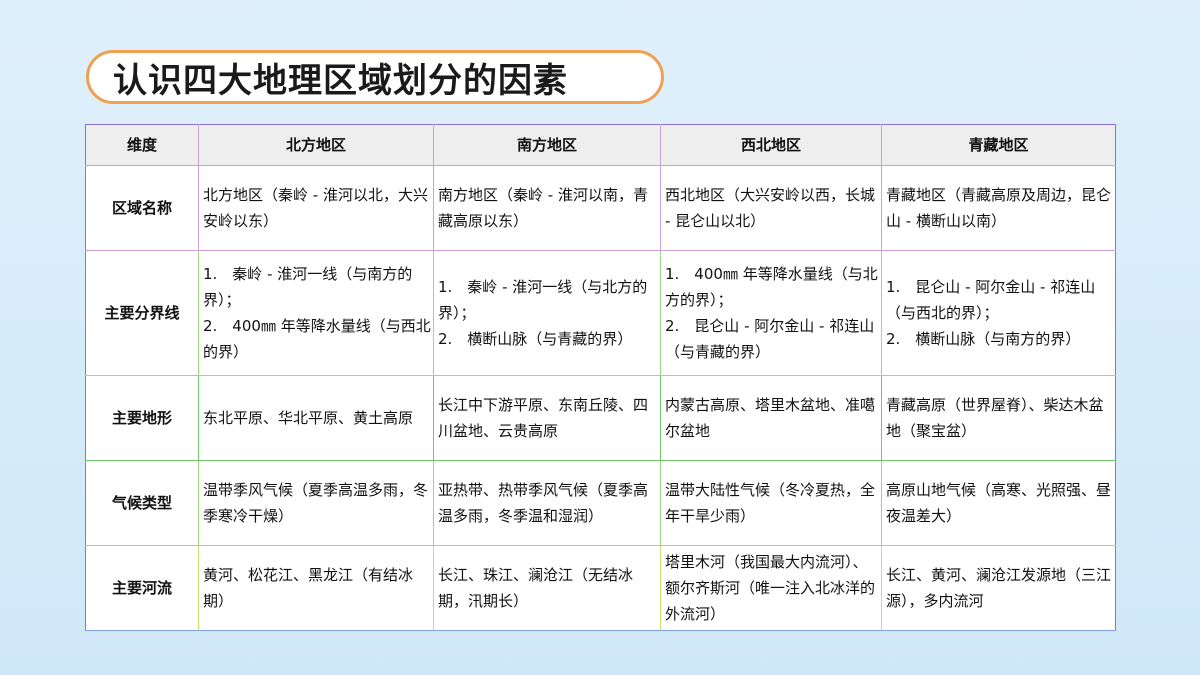 This screenshot has width=1200, height=675. Describe the element at coordinates (547, 588) in the screenshot. I see `cell-south: 长江、珠江、澜沧江（无结冰期，汛期长）` at that location.